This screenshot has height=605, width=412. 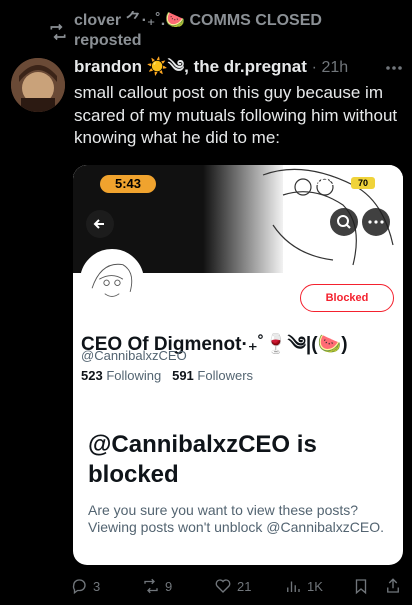 I want to click on bookmark-icon, so click(x=361, y=587).